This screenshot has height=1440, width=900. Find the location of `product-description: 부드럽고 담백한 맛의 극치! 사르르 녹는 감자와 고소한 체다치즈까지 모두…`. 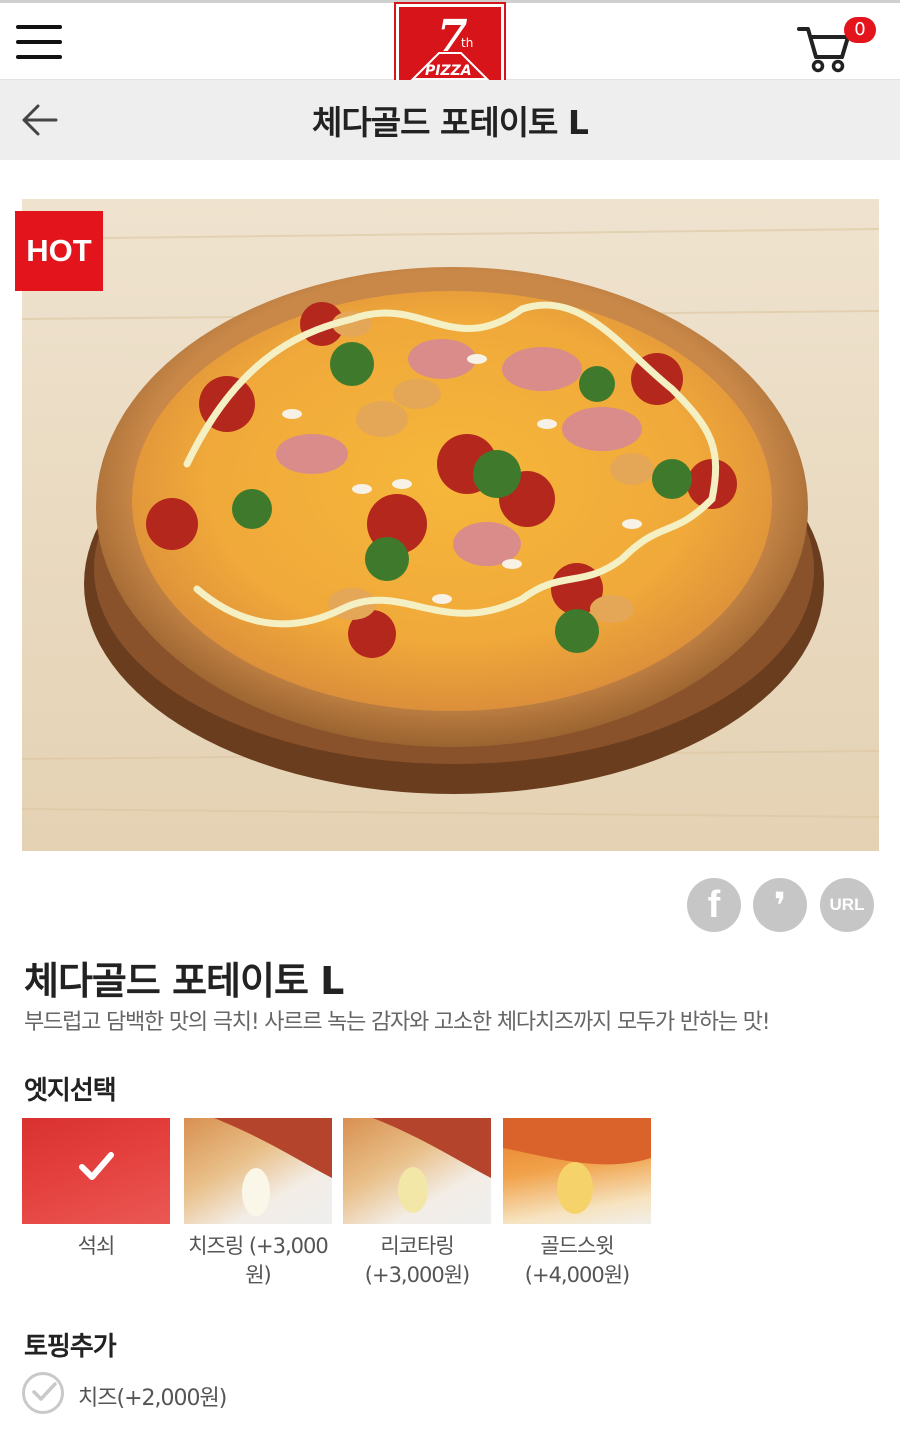

product-description: 부드럽고 담백한 맛의 극치! 사르르 녹는 감자와 고소한 체다치즈까지 모두… is located at coordinates (397, 1022).